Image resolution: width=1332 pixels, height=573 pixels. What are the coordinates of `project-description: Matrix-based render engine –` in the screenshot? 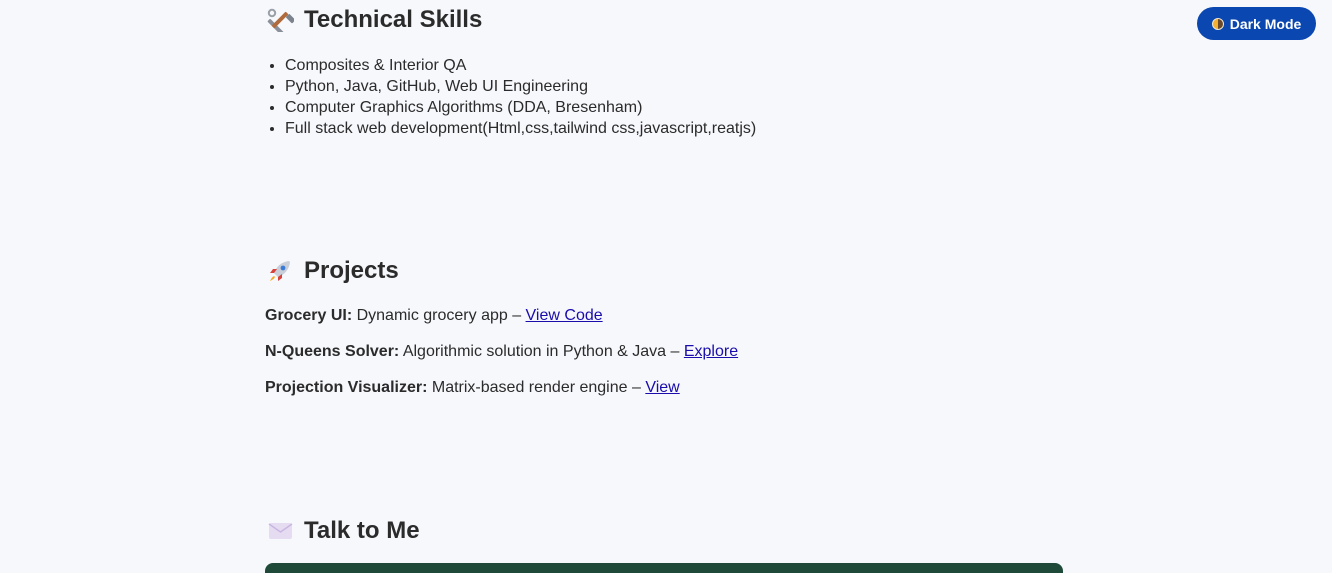 It's located at (536, 387).